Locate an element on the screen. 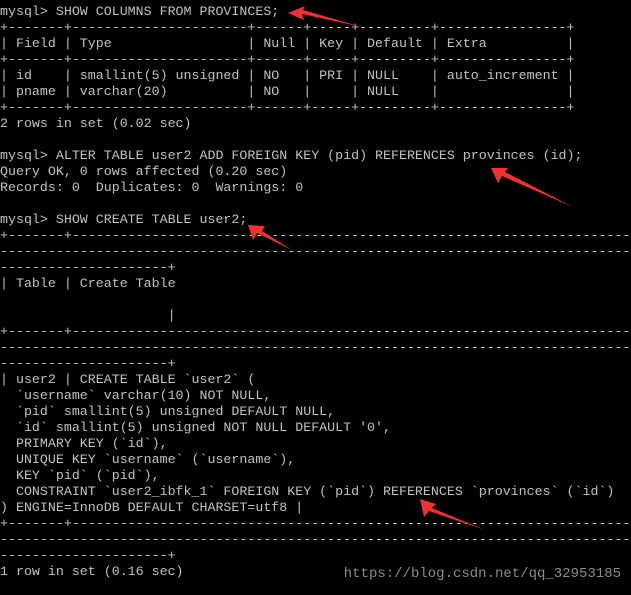 Image resolution: width=631 pixels, height=595 pixels. output-line: UNIQUE KEY `username` (`username`), is located at coordinates (148, 459).